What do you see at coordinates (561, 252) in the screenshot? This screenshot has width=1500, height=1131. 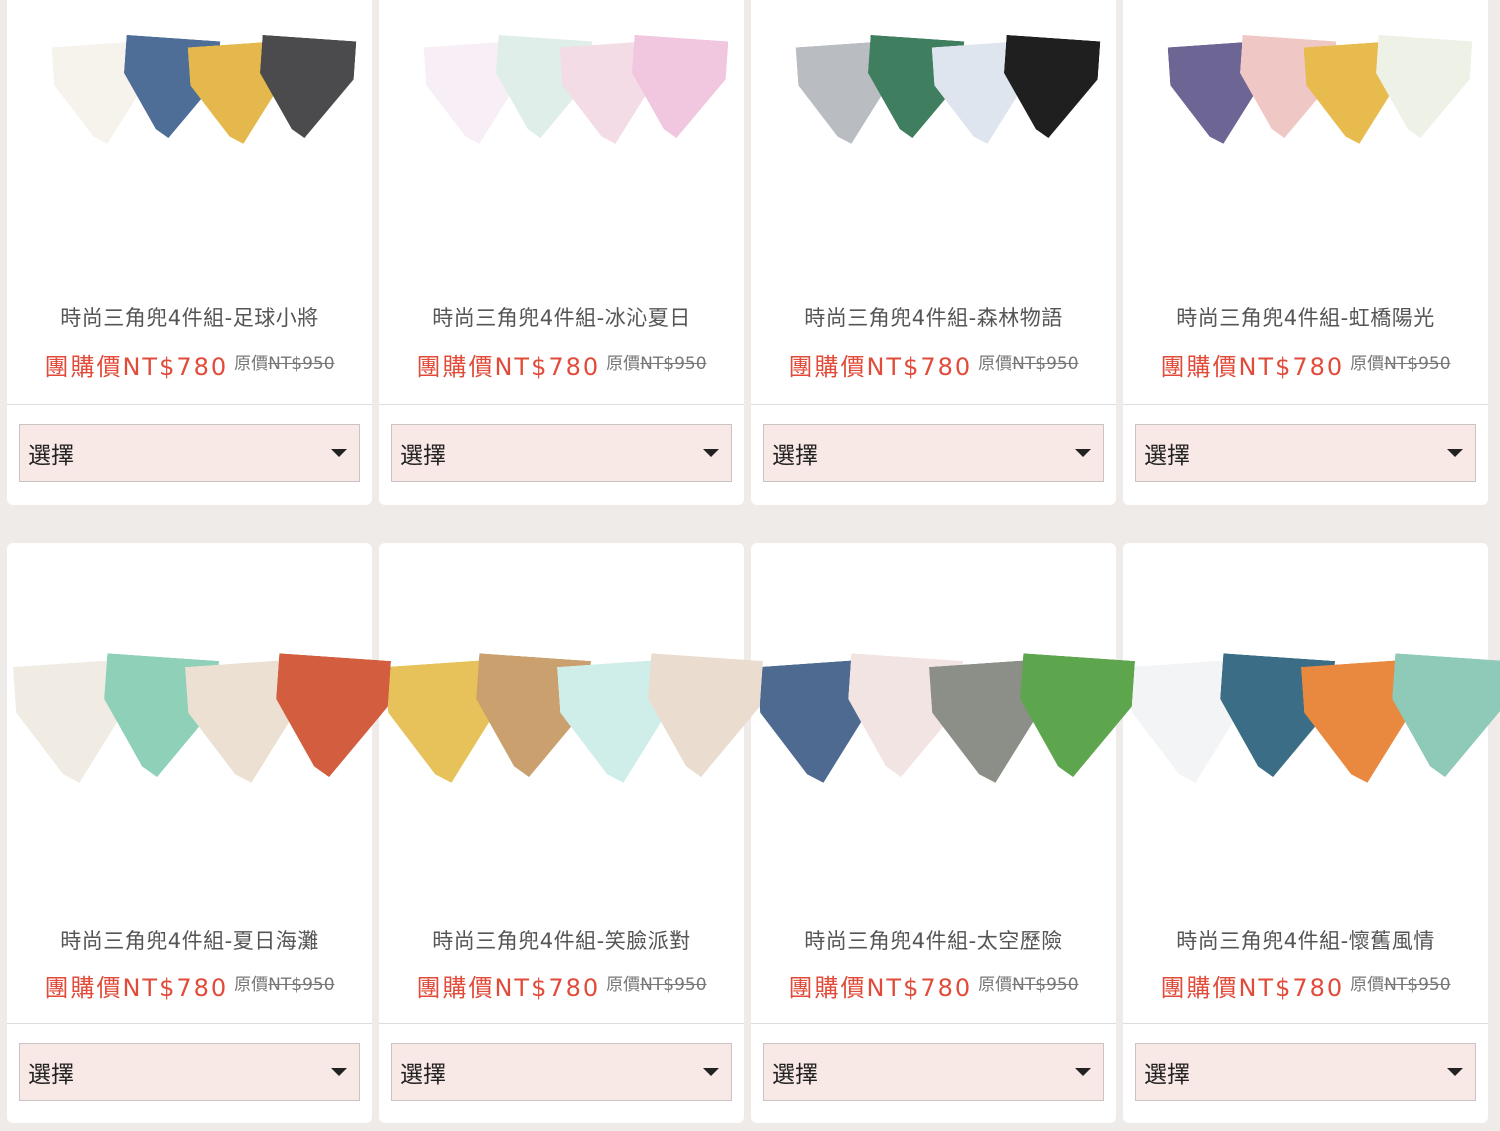 I see `product-card: 時尚三角兜4件組-冰沁夏日 團購價NT$780 原價NT$950 選擇` at bounding box center [561, 252].